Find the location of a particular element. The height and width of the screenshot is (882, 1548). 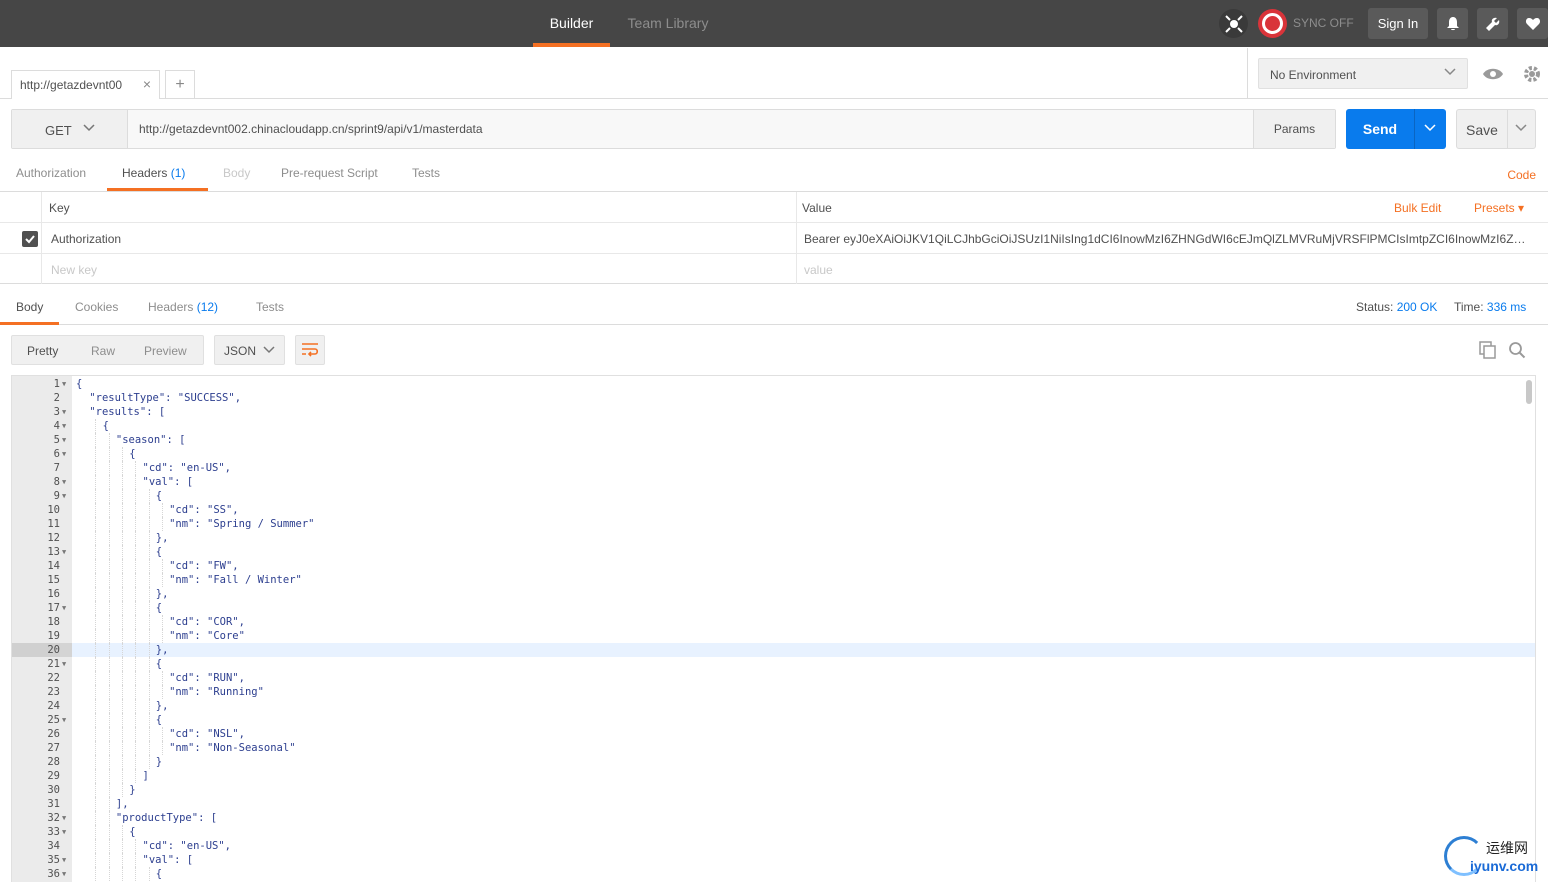

copy-icon is located at coordinates (1488, 350).